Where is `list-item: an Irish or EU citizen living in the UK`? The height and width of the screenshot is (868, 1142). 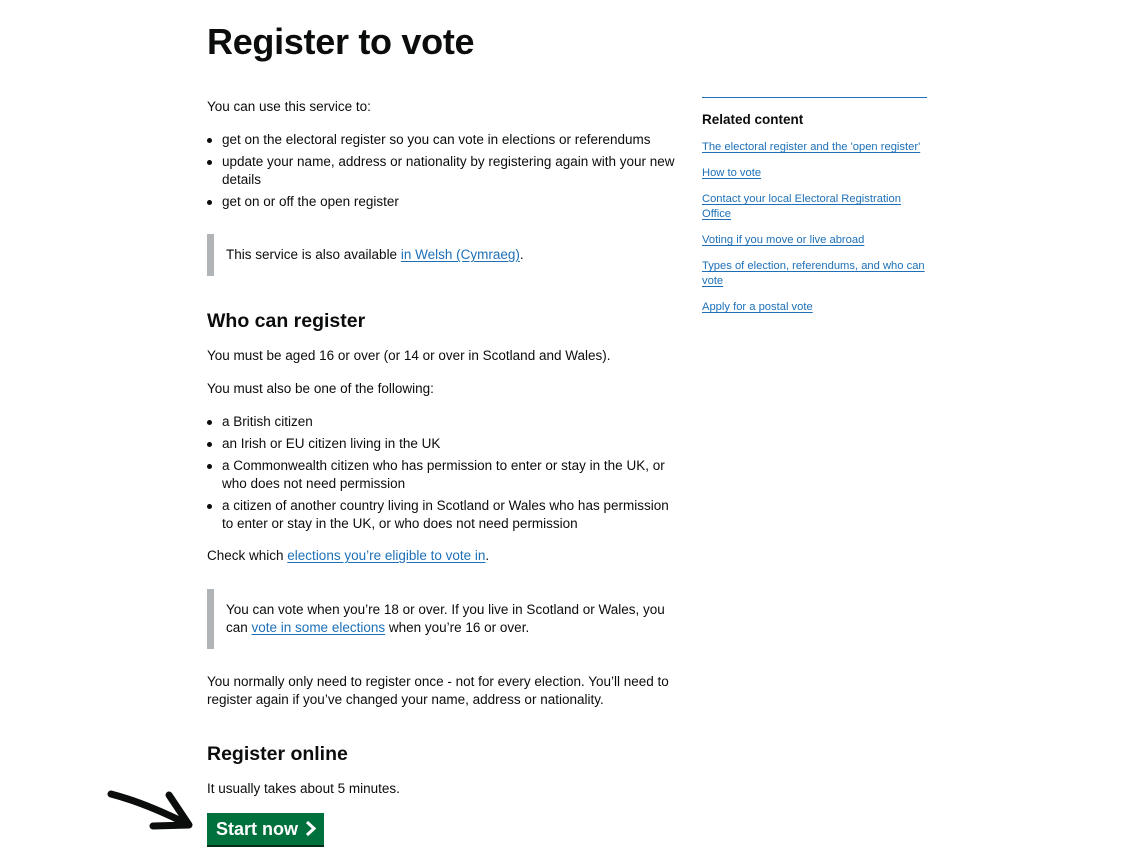
list-item: an Irish or EU citizen living in the UK is located at coordinates (442, 444).